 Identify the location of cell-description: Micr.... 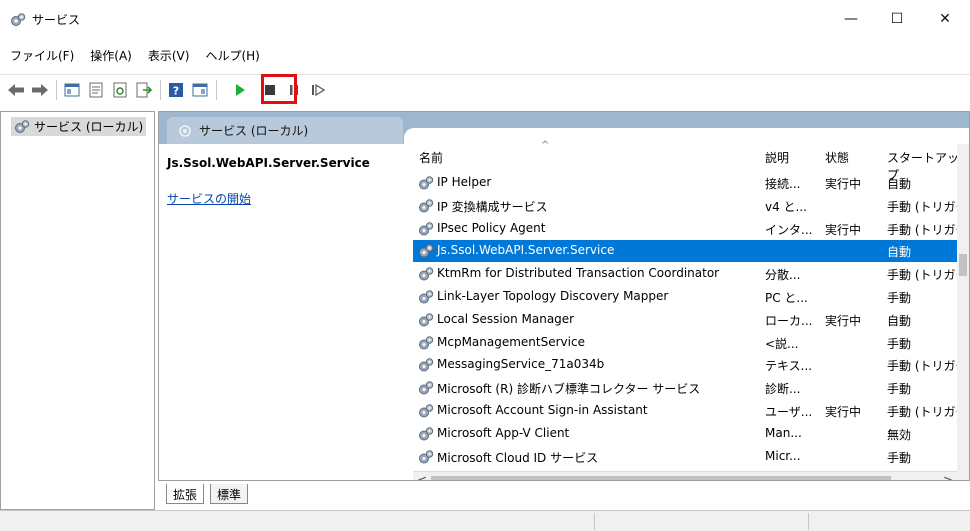
(783, 455).